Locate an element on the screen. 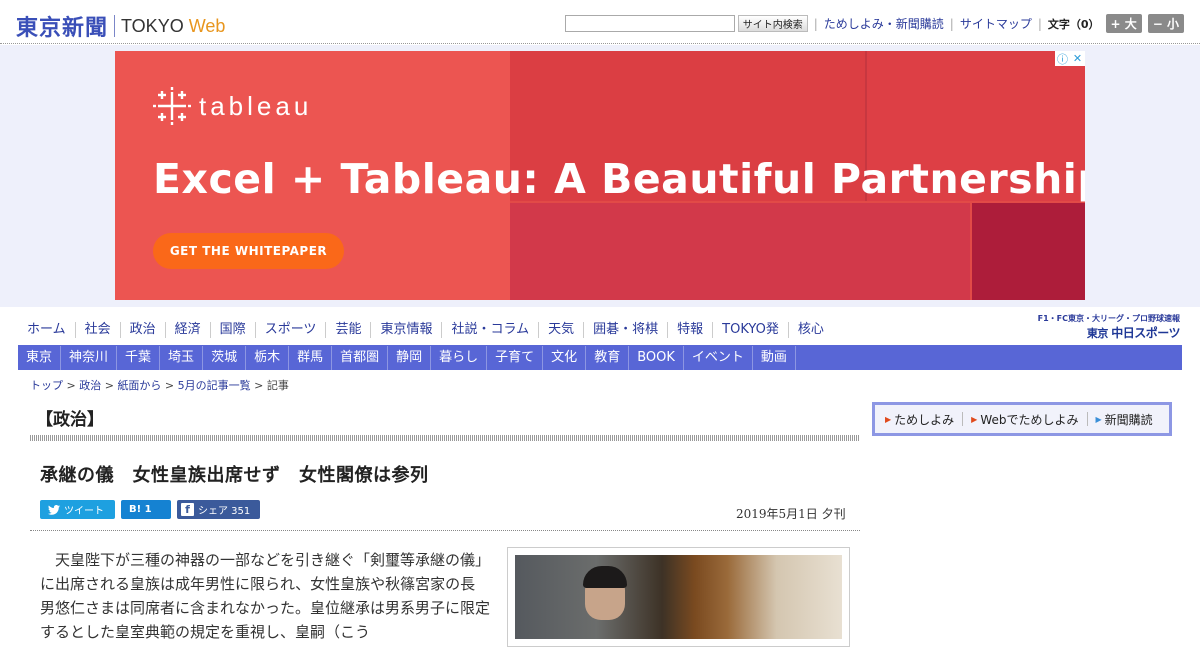 The height and width of the screenshot is (647, 1200). article-divider is located at coordinates (445, 530).